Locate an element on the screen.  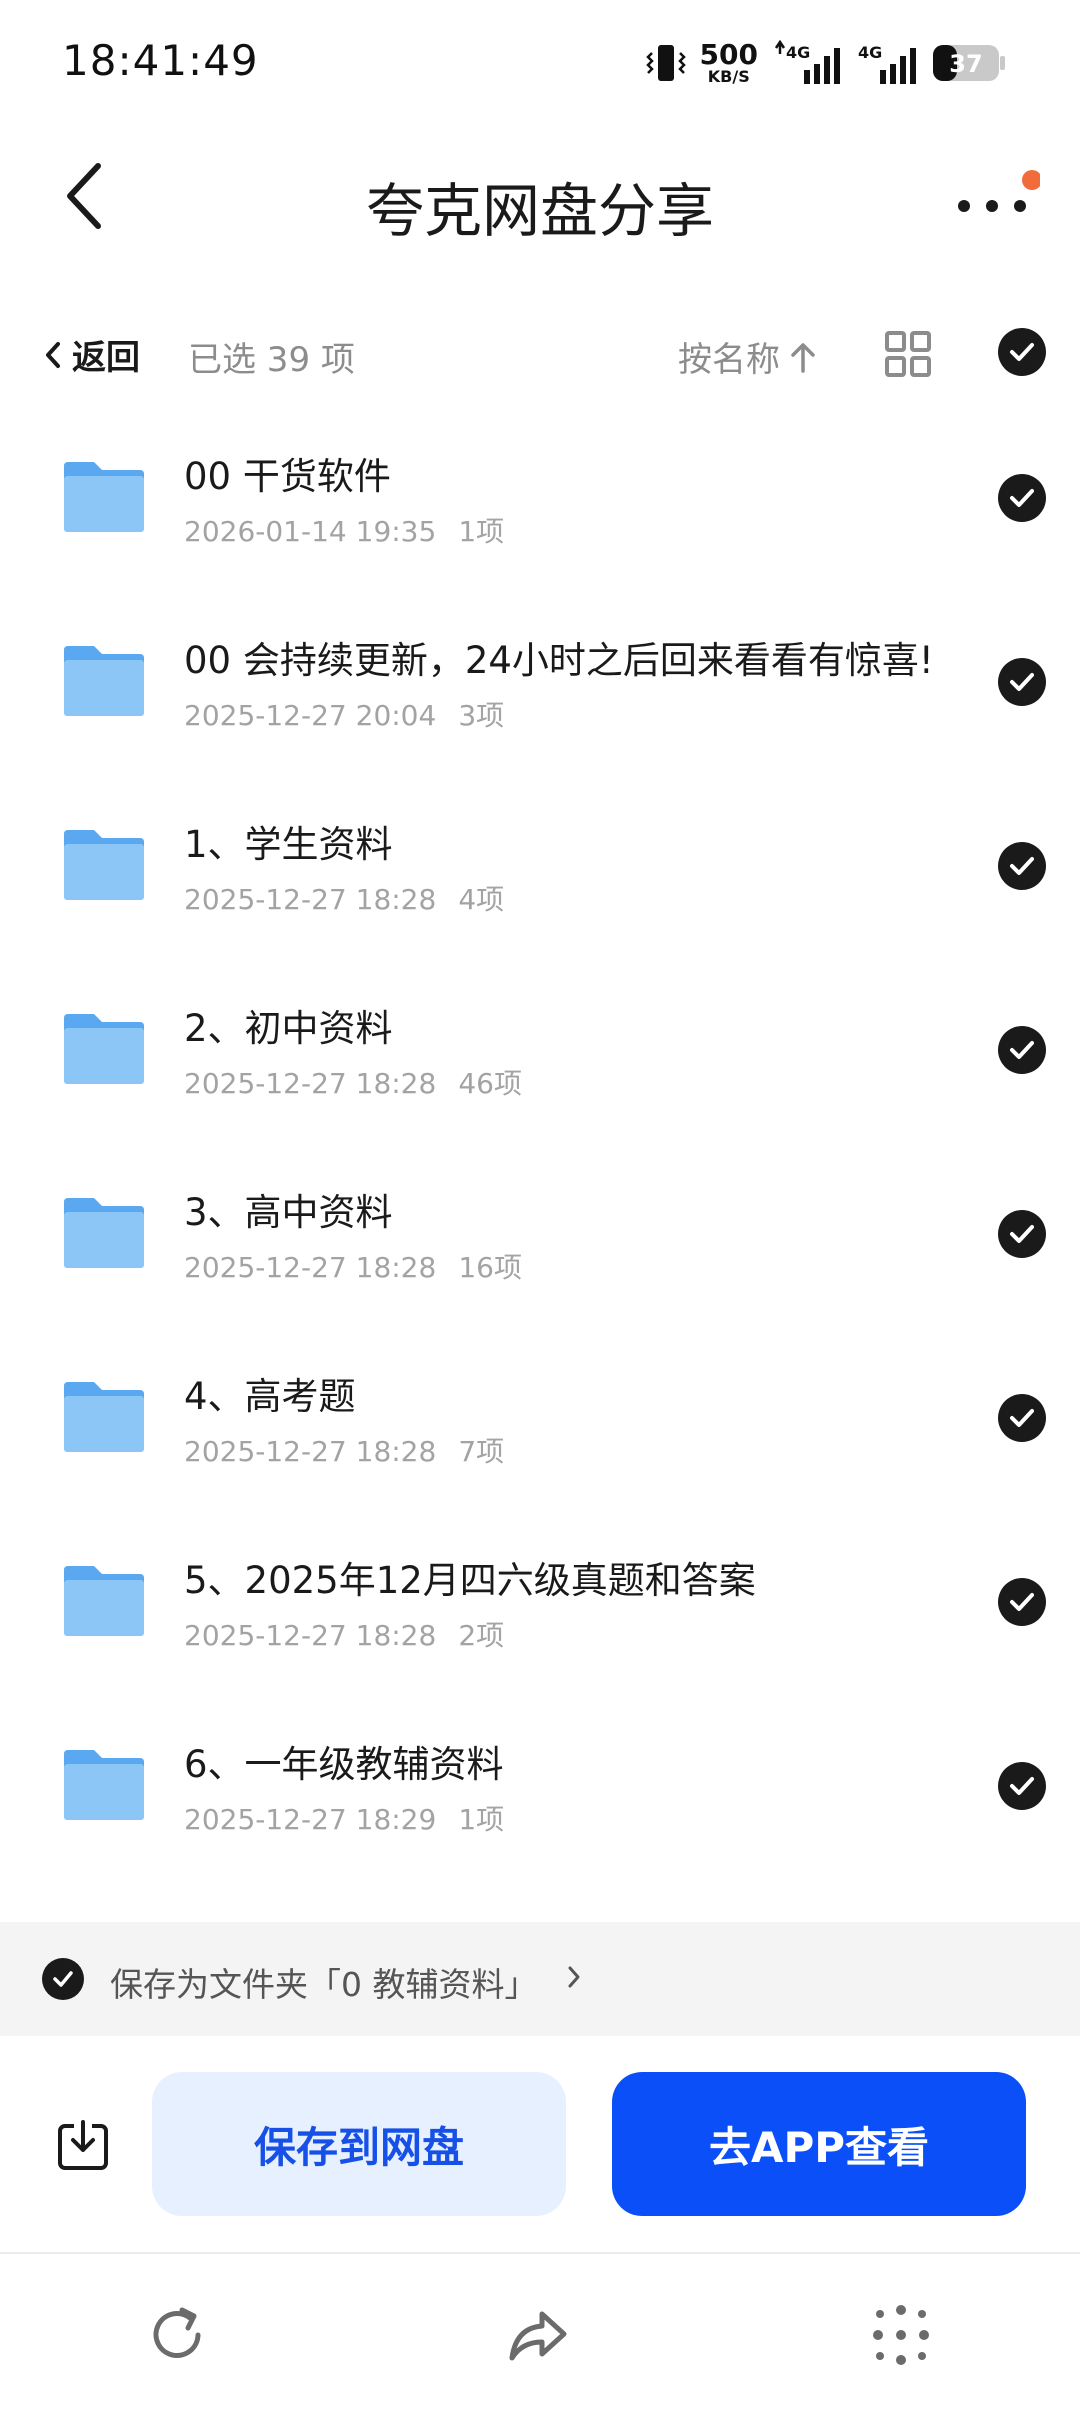
file-count: 16项 is located at coordinates (490, 1267).